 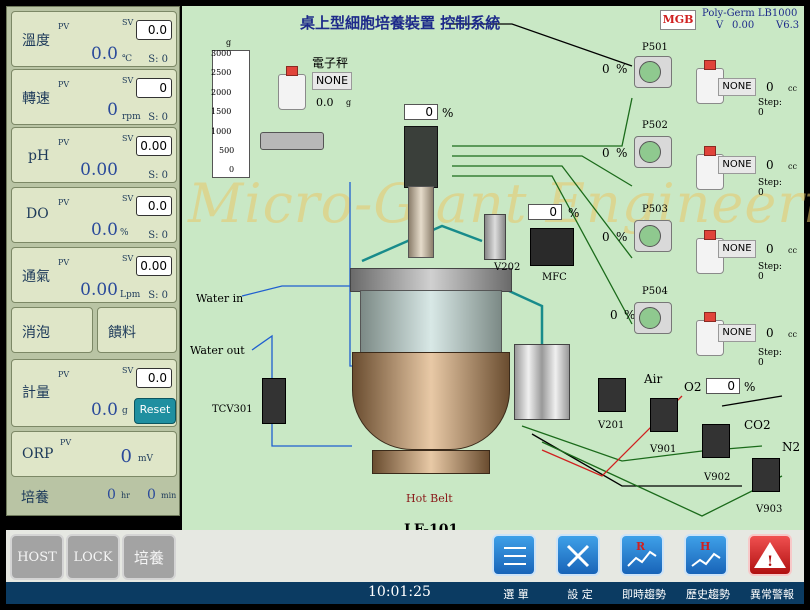 What do you see at coordinates (448, 113) in the screenshot?
I see `vessel-top-unit: %` at bounding box center [448, 113].